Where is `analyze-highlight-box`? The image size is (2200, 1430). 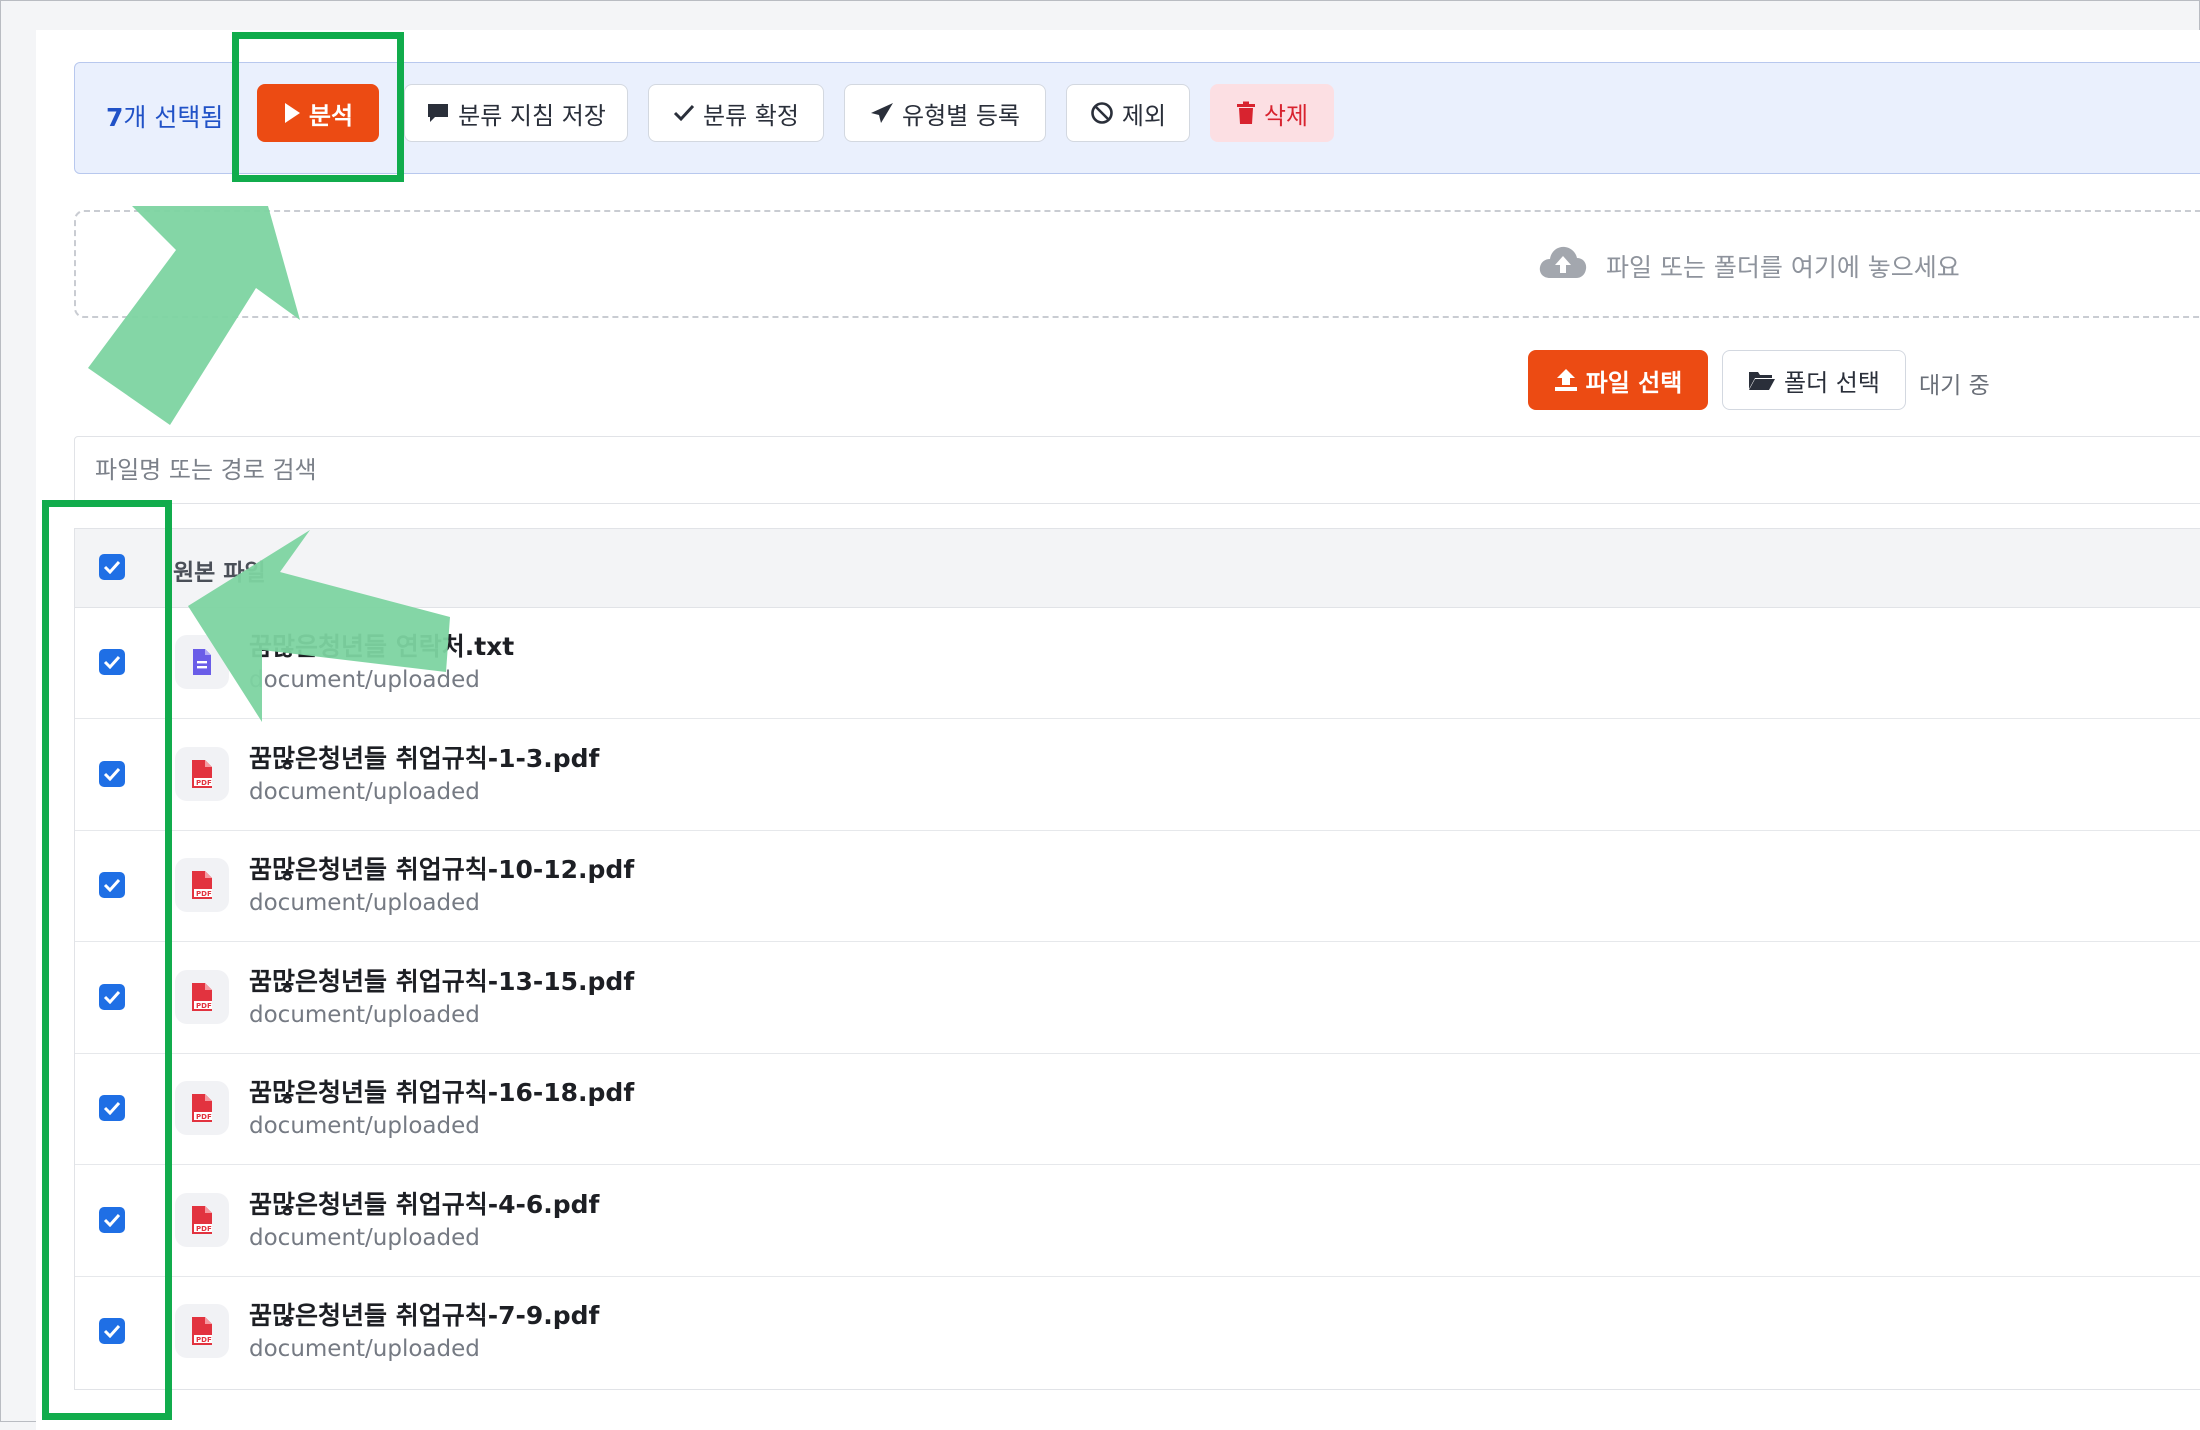
analyze-highlight-box is located at coordinates (318, 107).